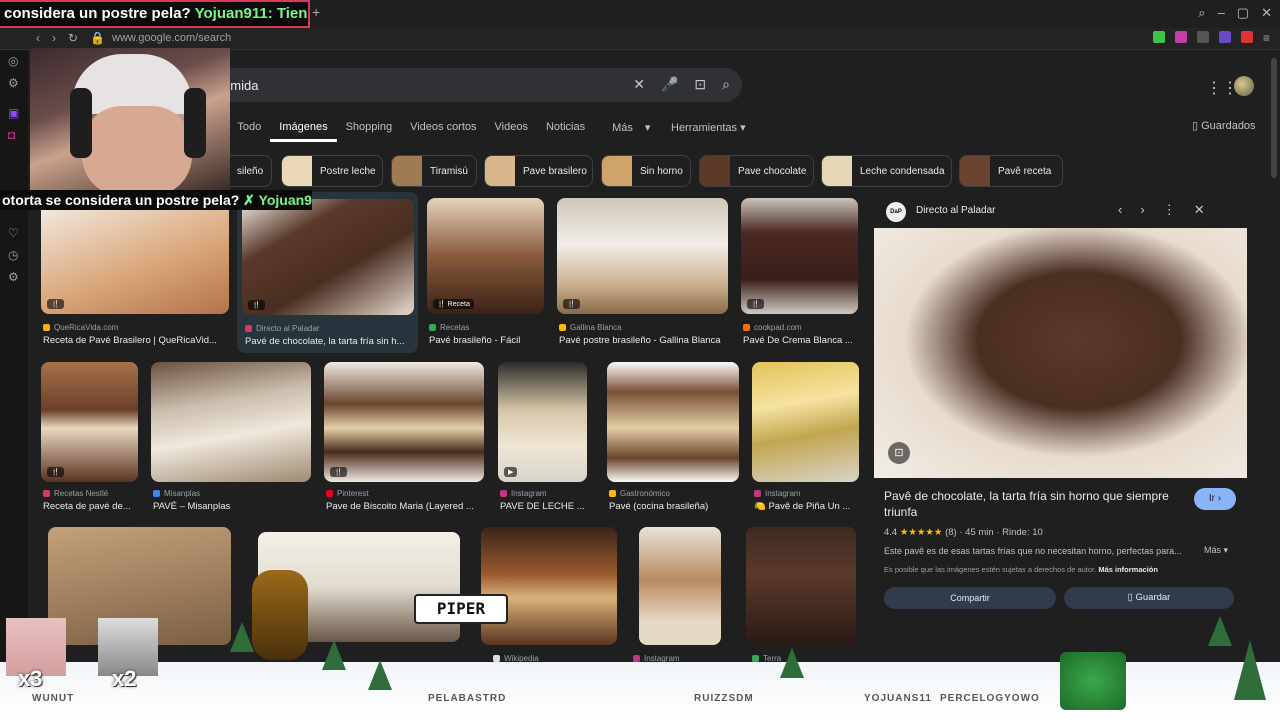 This screenshot has width=1280, height=720. What do you see at coordinates (970, 598) in the screenshot?
I see `share-button: Compartir` at bounding box center [970, 598].